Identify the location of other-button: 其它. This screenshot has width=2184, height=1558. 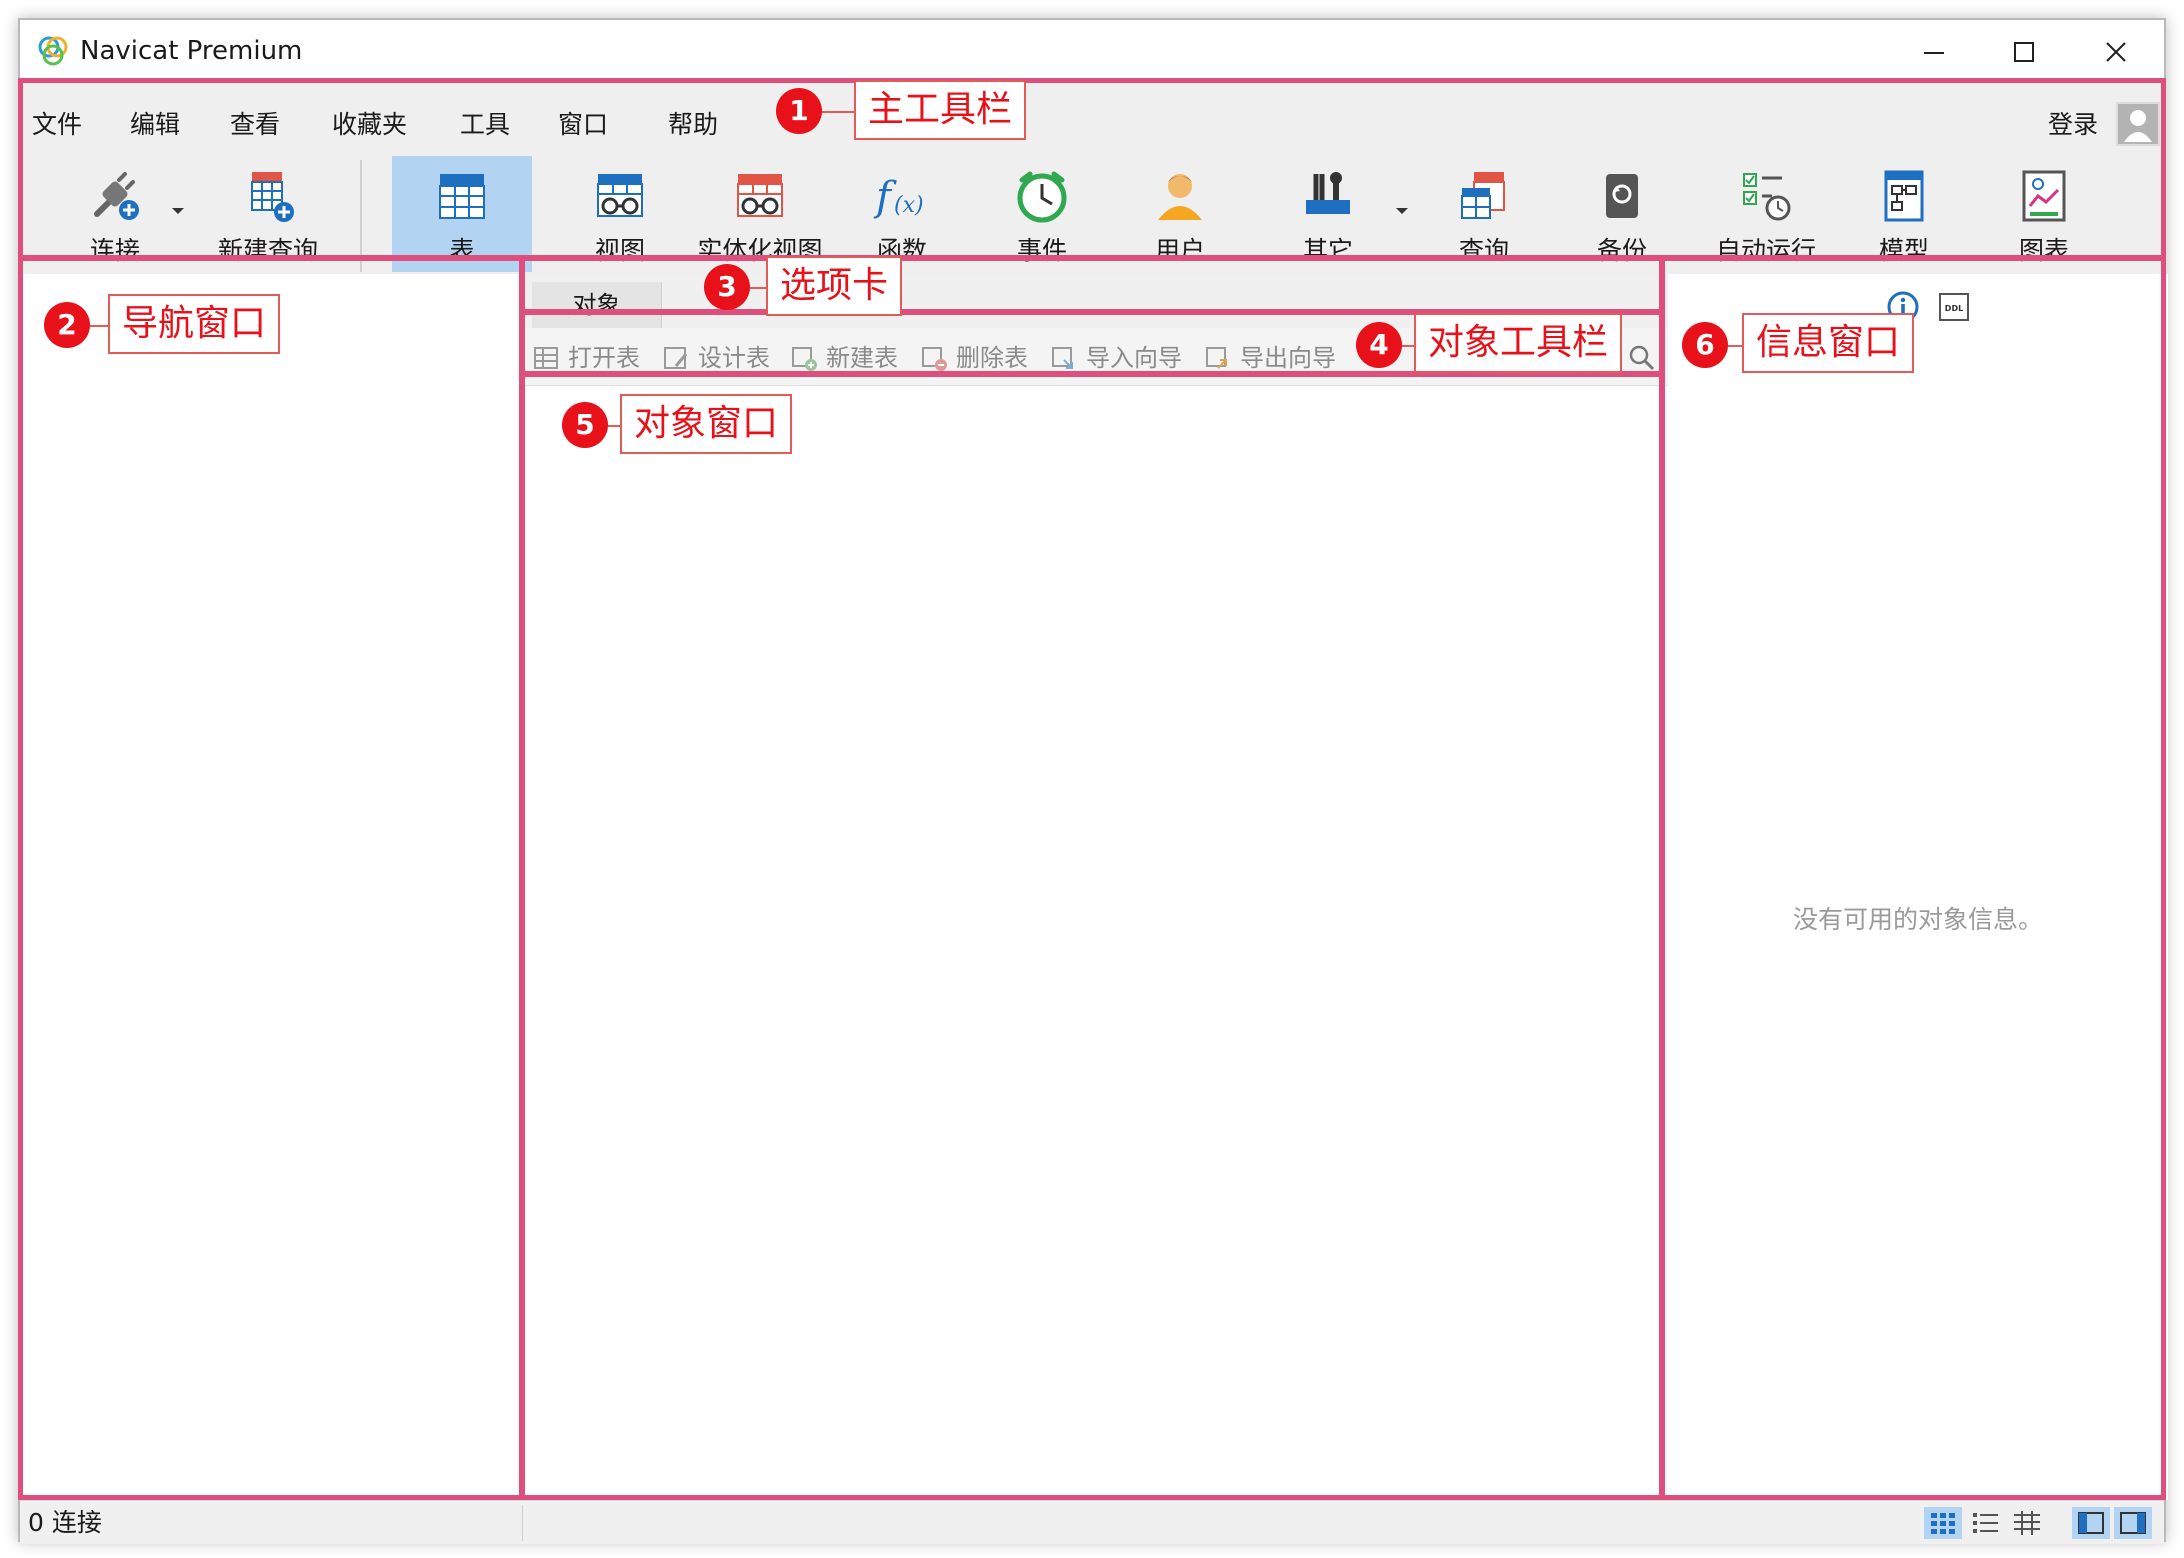
(1328, 214).